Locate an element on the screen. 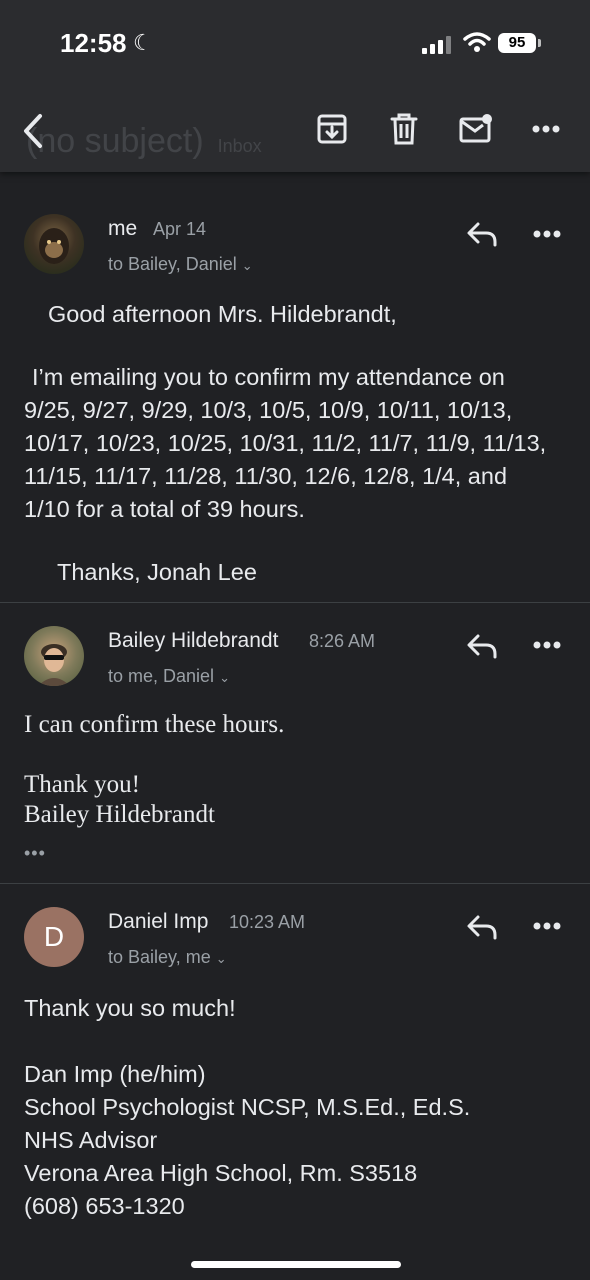 This screenshot has width=590, height=1280. sender-name: Bailey Hildebrandt is located at coordinates (193, 641).